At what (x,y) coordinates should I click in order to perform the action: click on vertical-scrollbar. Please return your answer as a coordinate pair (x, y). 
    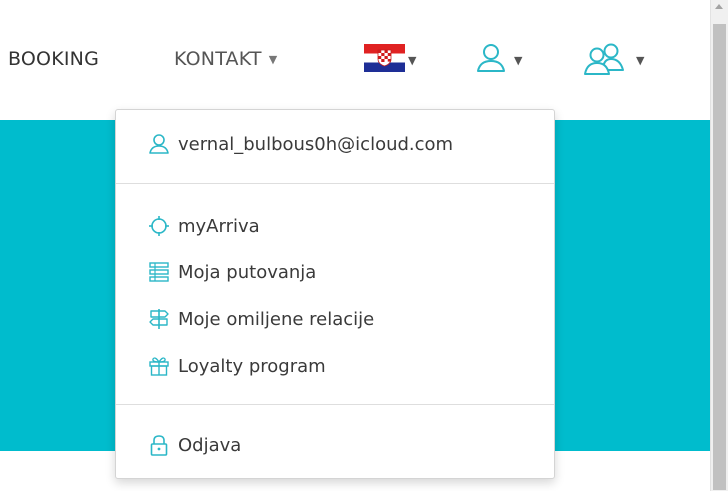
    Looking at the image, I should click on (719, 245).